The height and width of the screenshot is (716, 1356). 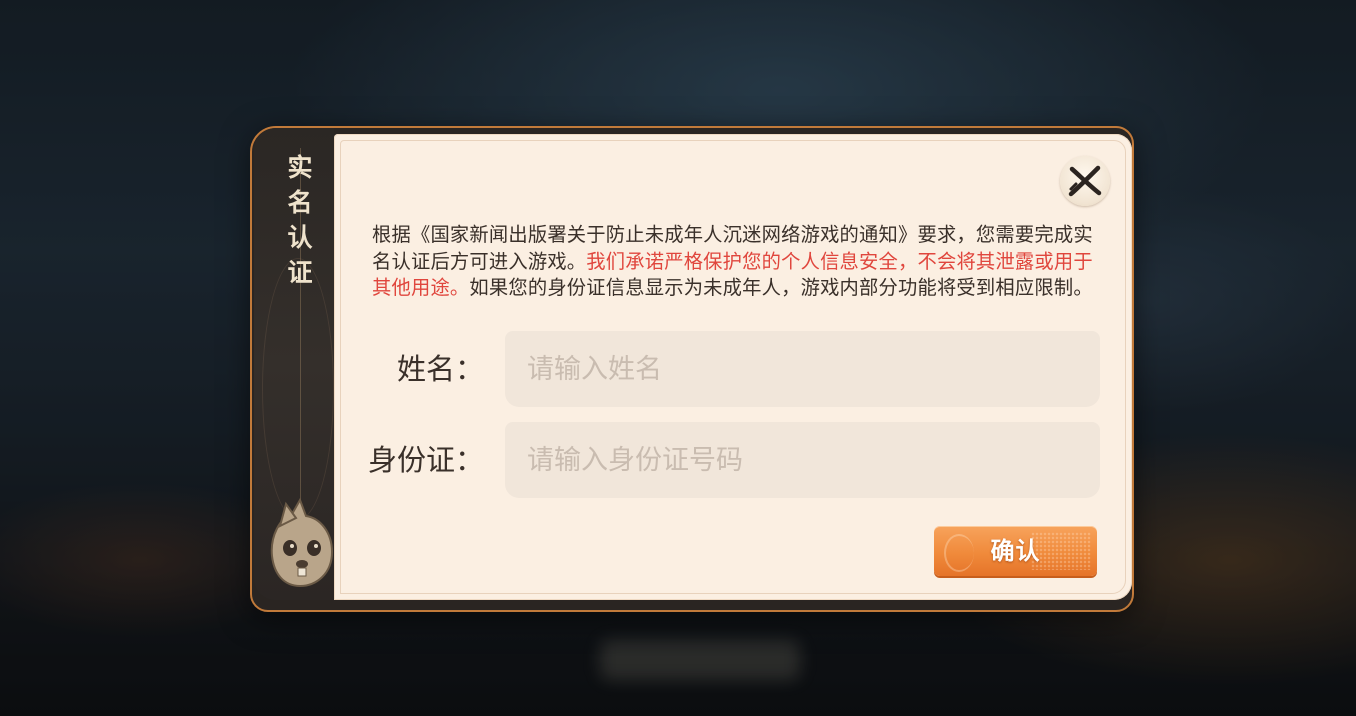 I want to click on close-x-icon, so click(x=1085, y=181).